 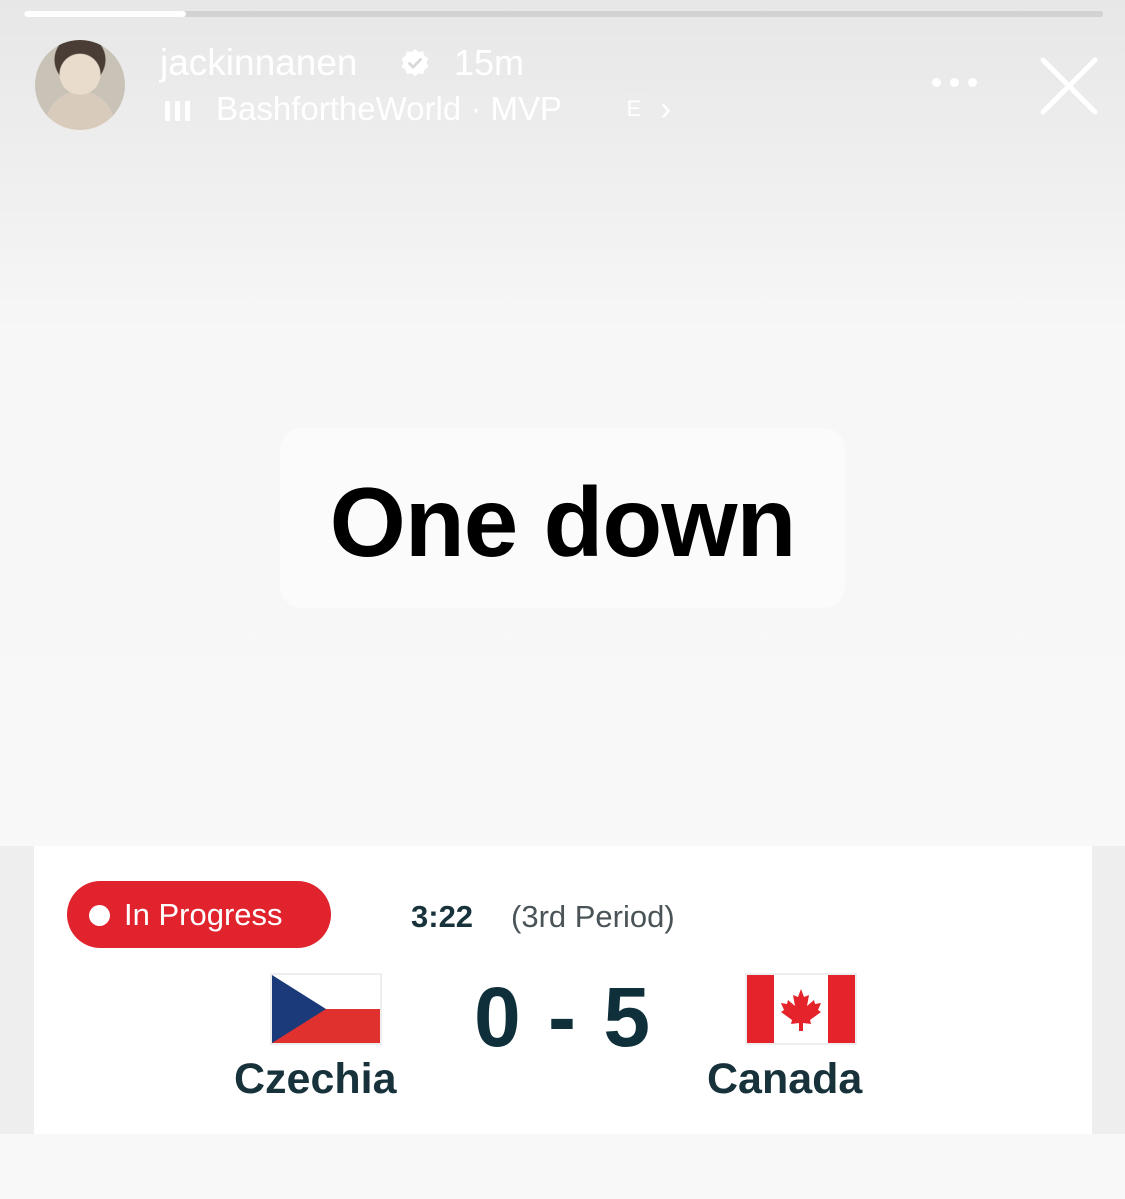 I want to click on live-dot-icon, so click(x=99, y=915).